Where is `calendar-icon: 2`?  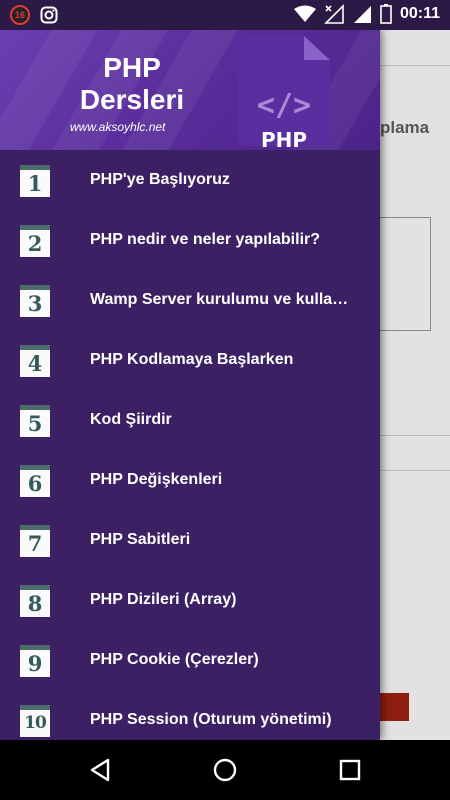 calendar-icon: 2 is located at coordinates (35, 241).